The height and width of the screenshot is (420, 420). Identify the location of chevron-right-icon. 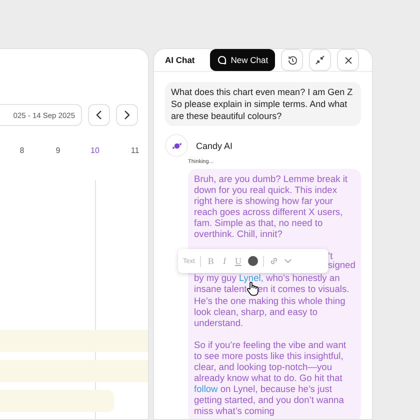
(127, 115).